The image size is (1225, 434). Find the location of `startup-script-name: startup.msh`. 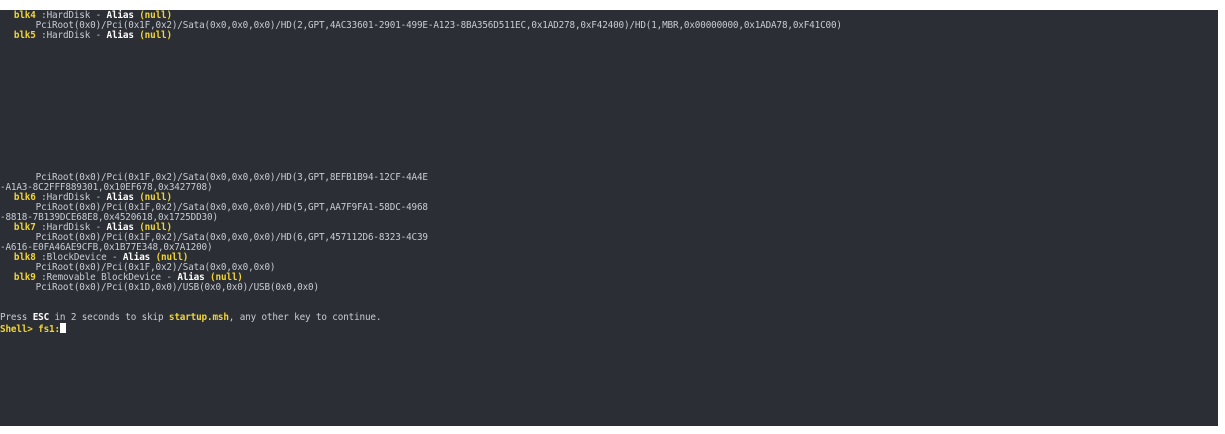

startup-script-name: startup.msh is located at coordinates (198, 317).